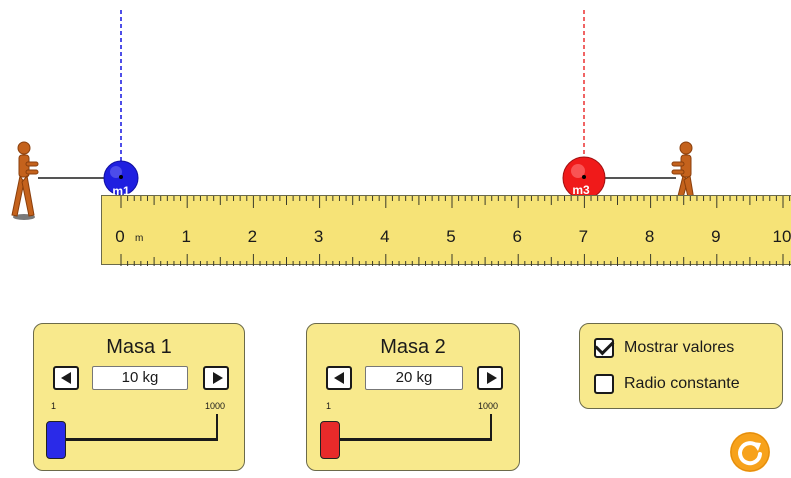  Describe the element at coordinates (413, 347) in the screenshot. I see `mass2-panel-title: Masa 2` at that location.